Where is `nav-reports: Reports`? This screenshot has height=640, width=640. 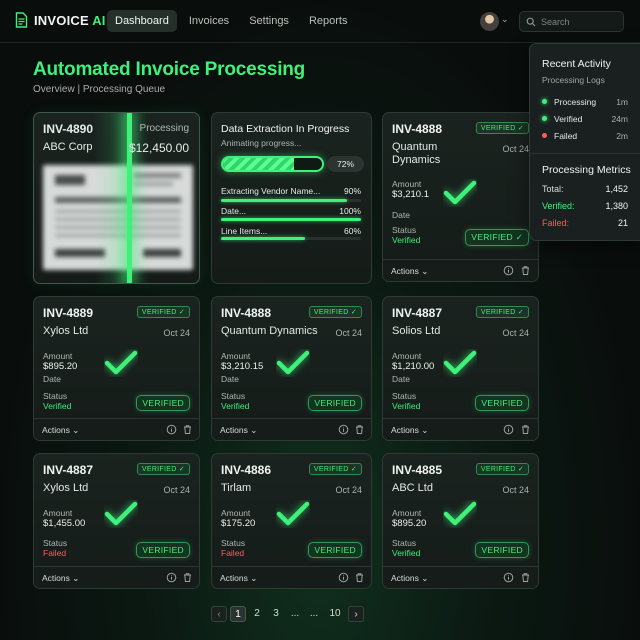
nav-reports: Reports is located at coordinates (328, 21).